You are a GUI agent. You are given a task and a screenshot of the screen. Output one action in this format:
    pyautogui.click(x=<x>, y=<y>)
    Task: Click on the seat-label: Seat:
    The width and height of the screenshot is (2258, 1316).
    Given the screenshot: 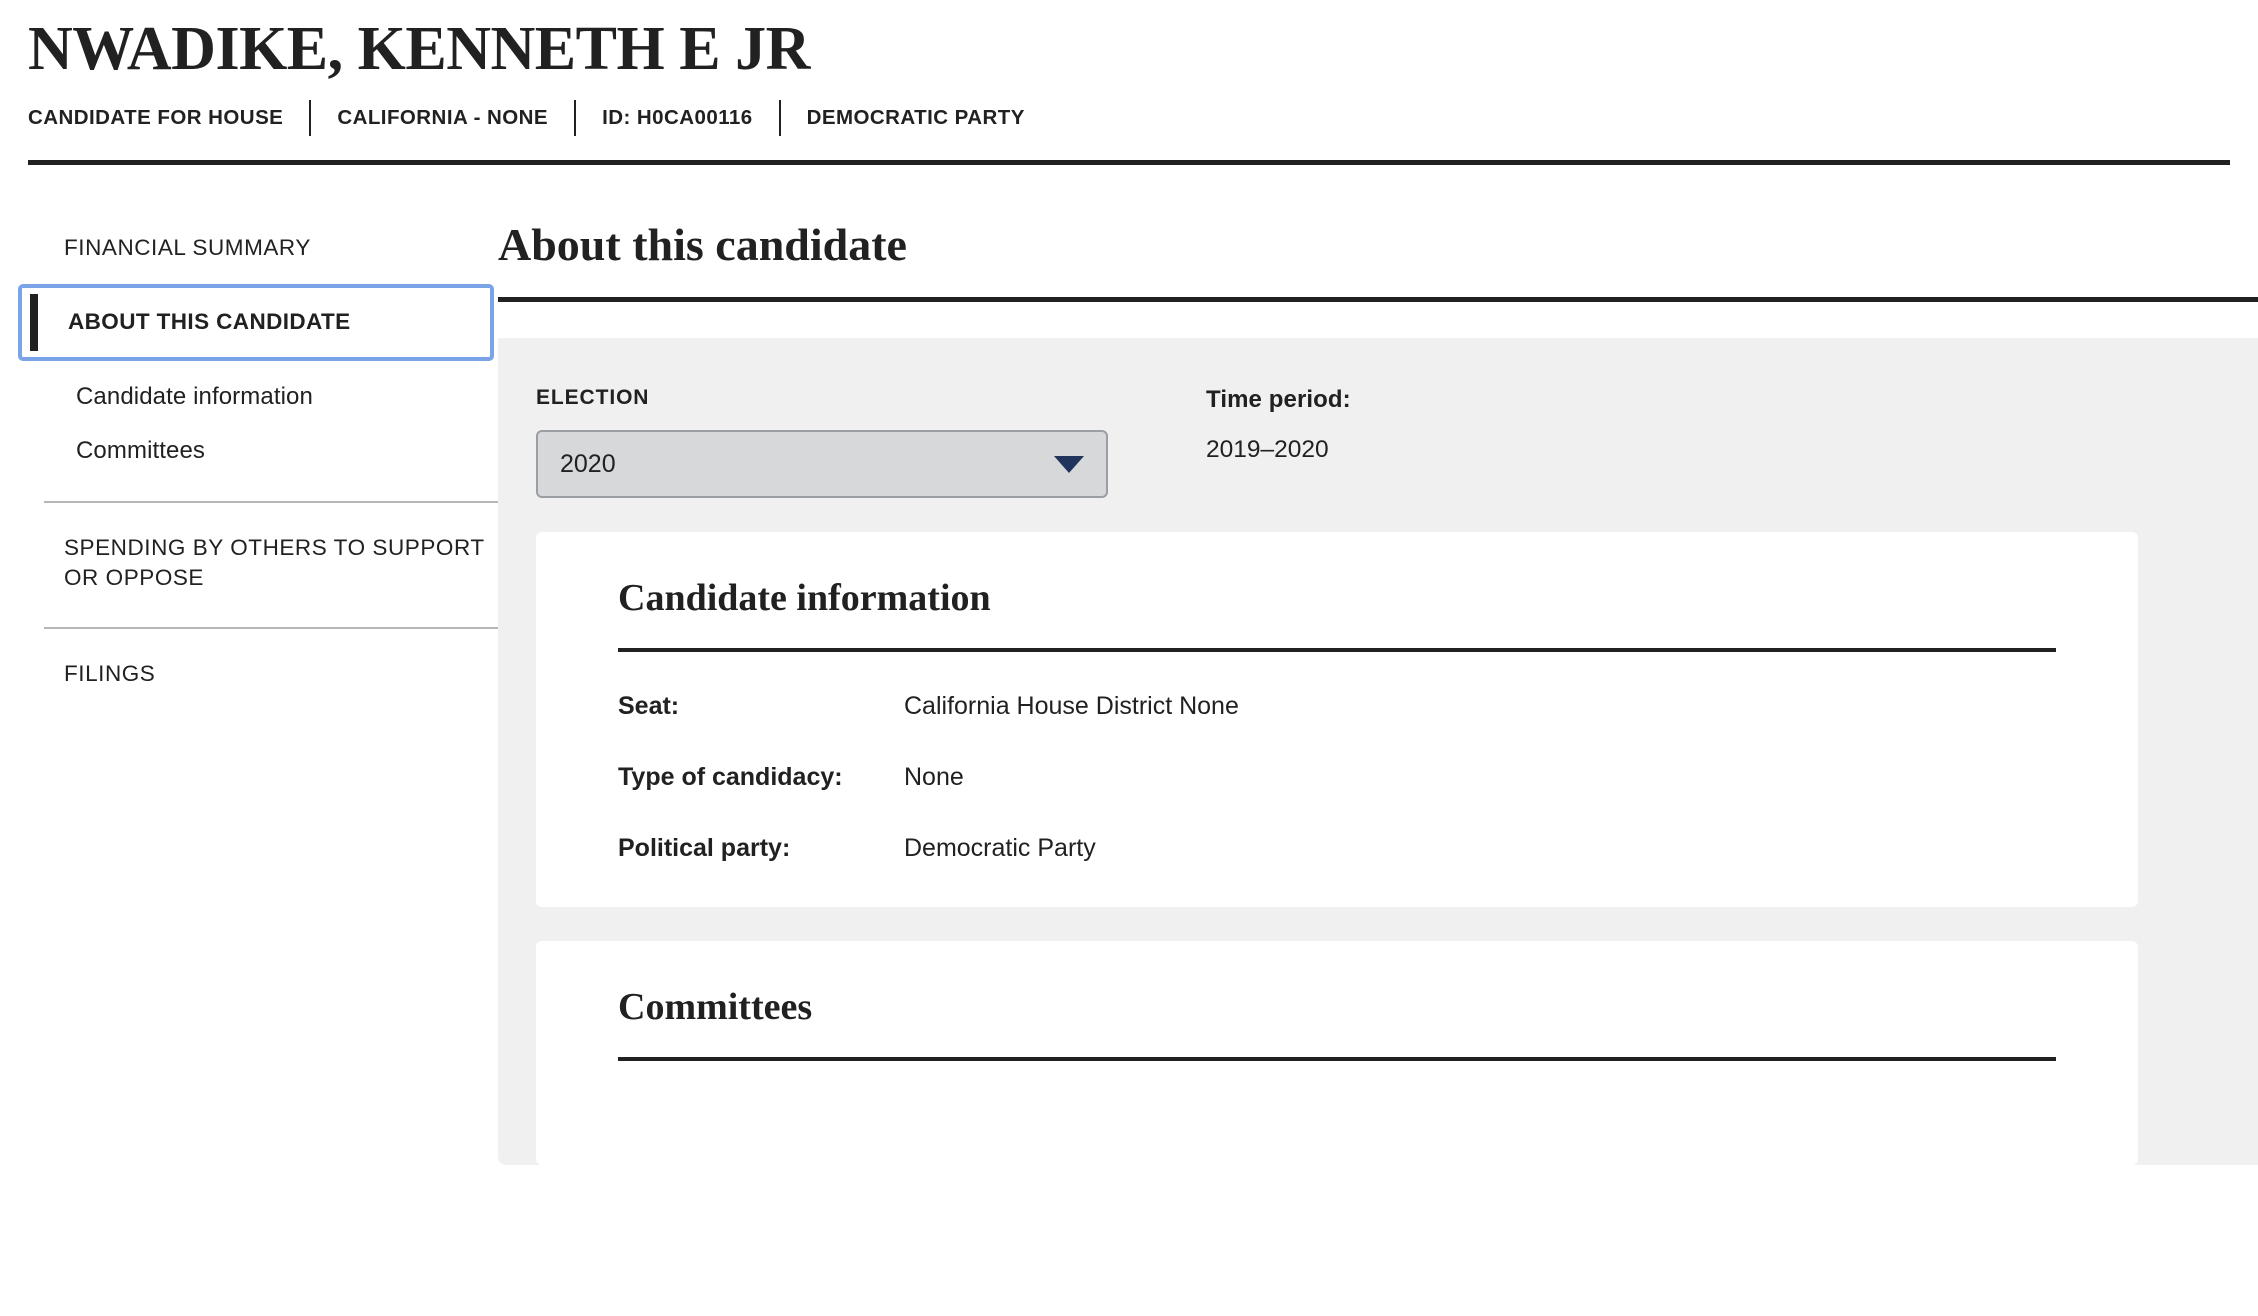 What is the action you would take?
    pyautogui.click(x=649, y=706)
    